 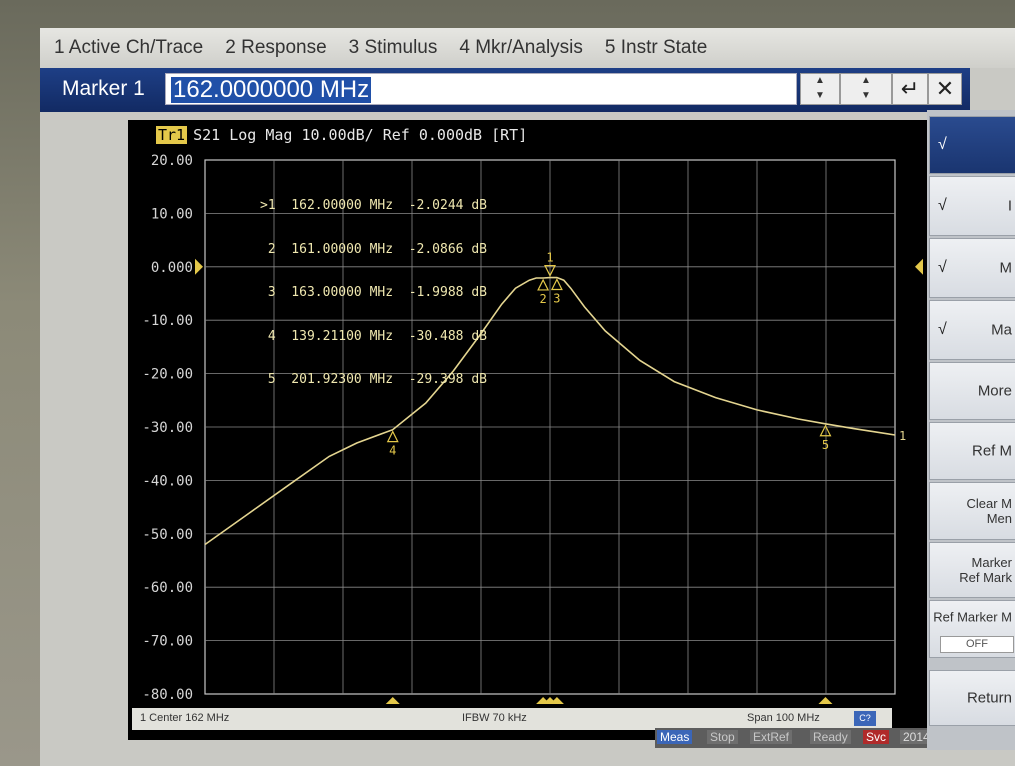 I want to click on close-button: ✕, so click(x=945, y=89).